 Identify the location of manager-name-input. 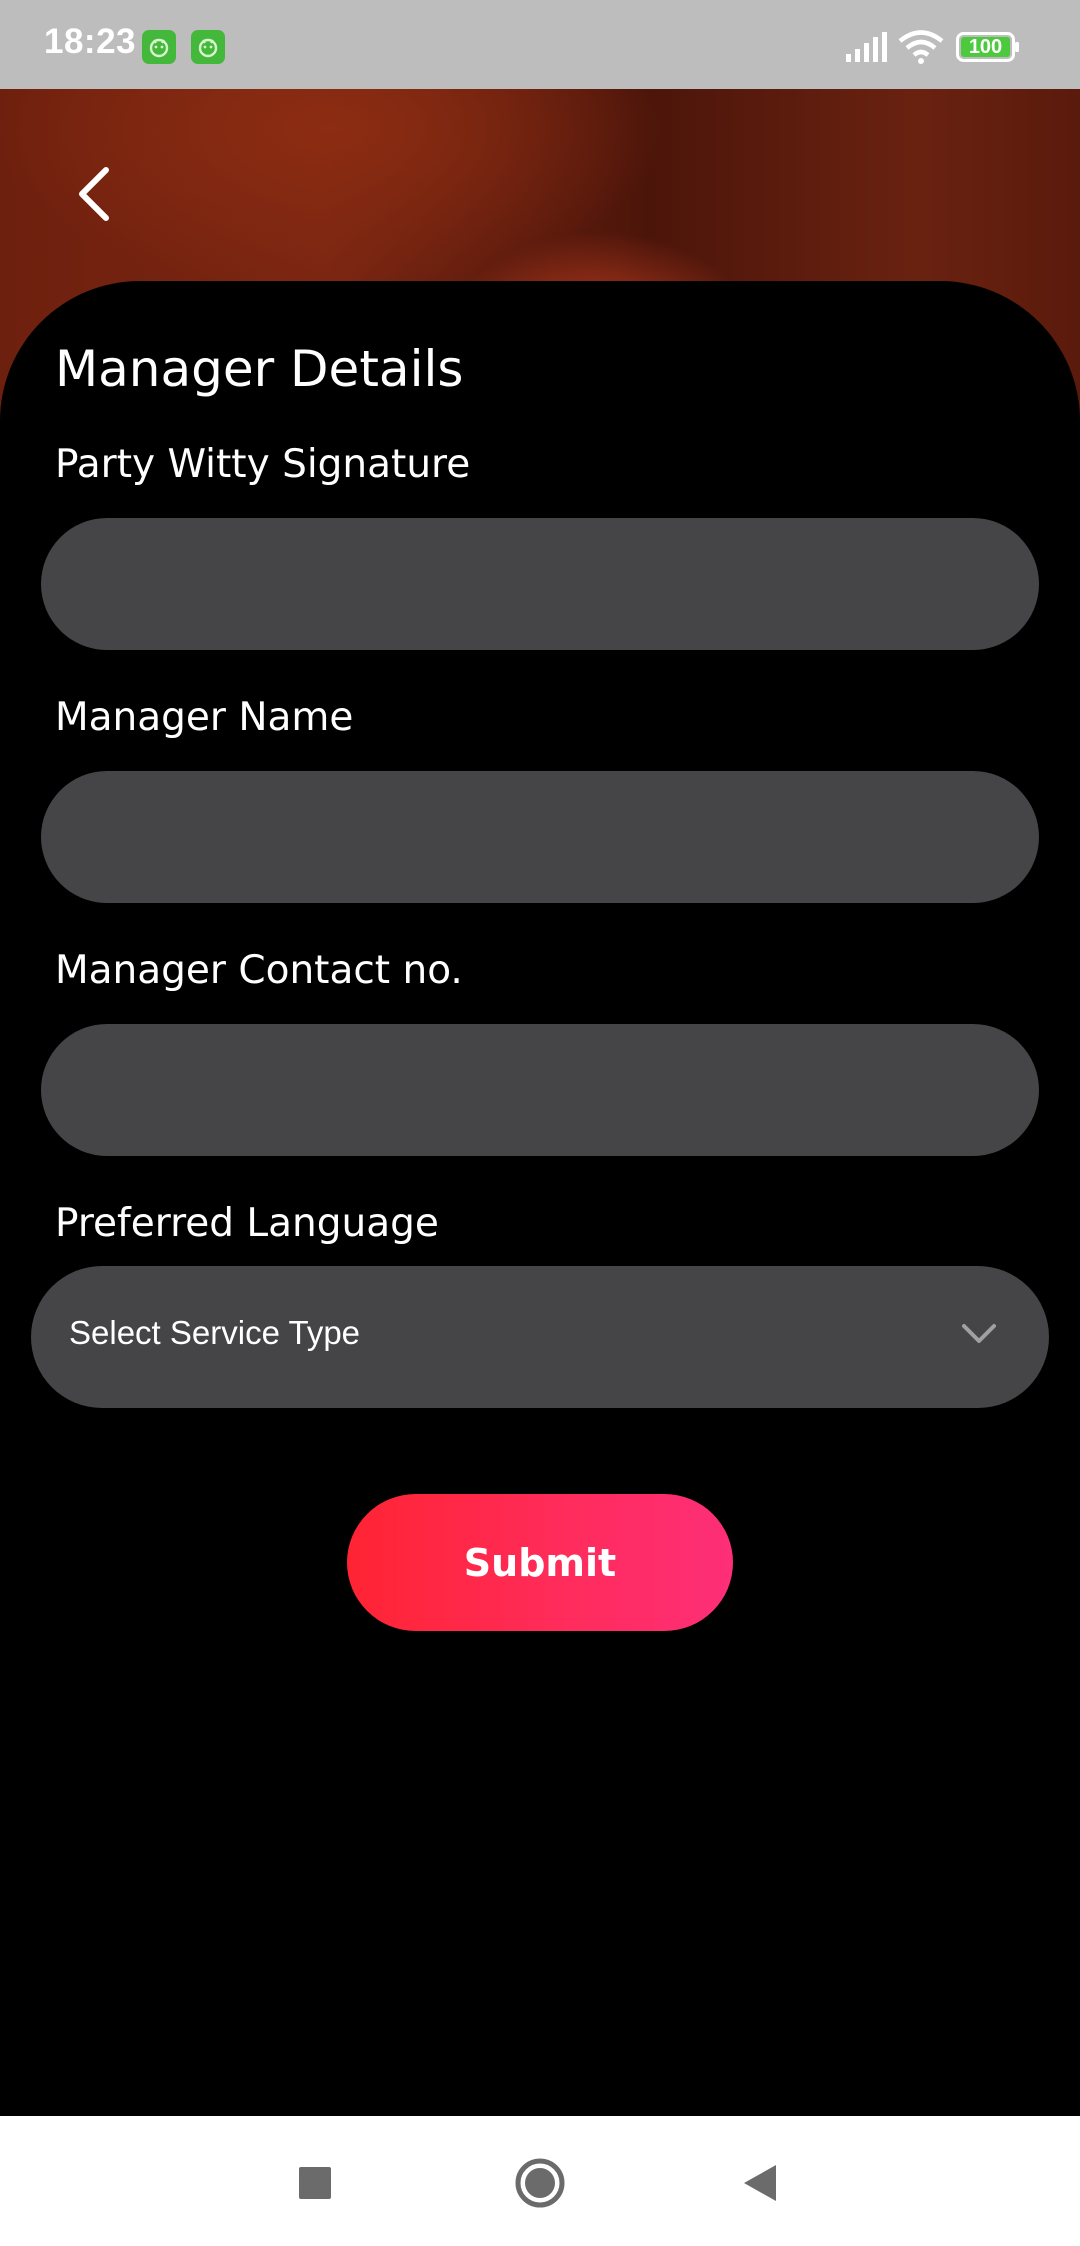
(540, 837).